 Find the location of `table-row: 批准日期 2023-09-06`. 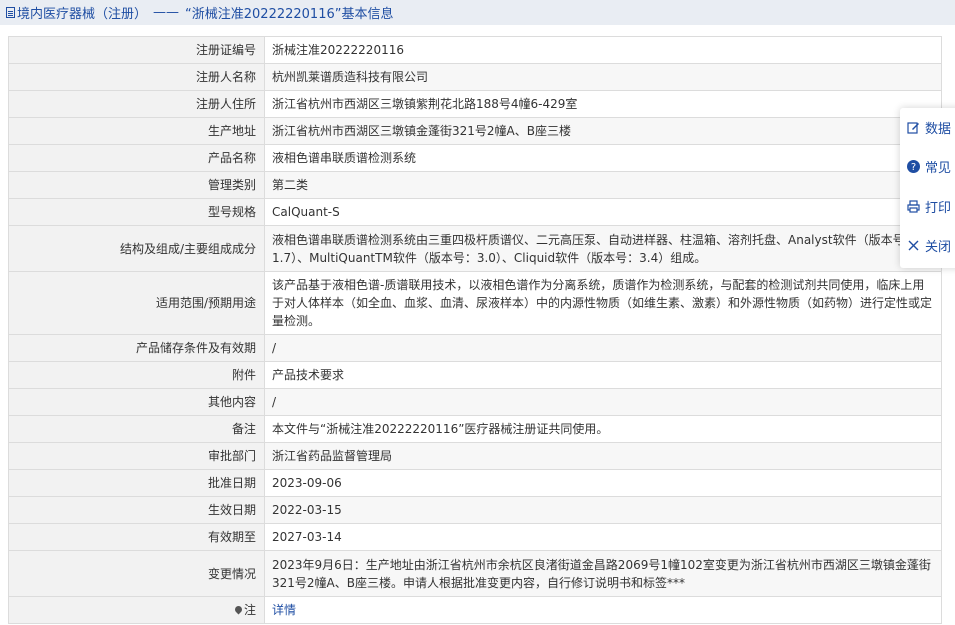

table-row: 批准日期 2023-09-06 is located at coordinates (475, 483).